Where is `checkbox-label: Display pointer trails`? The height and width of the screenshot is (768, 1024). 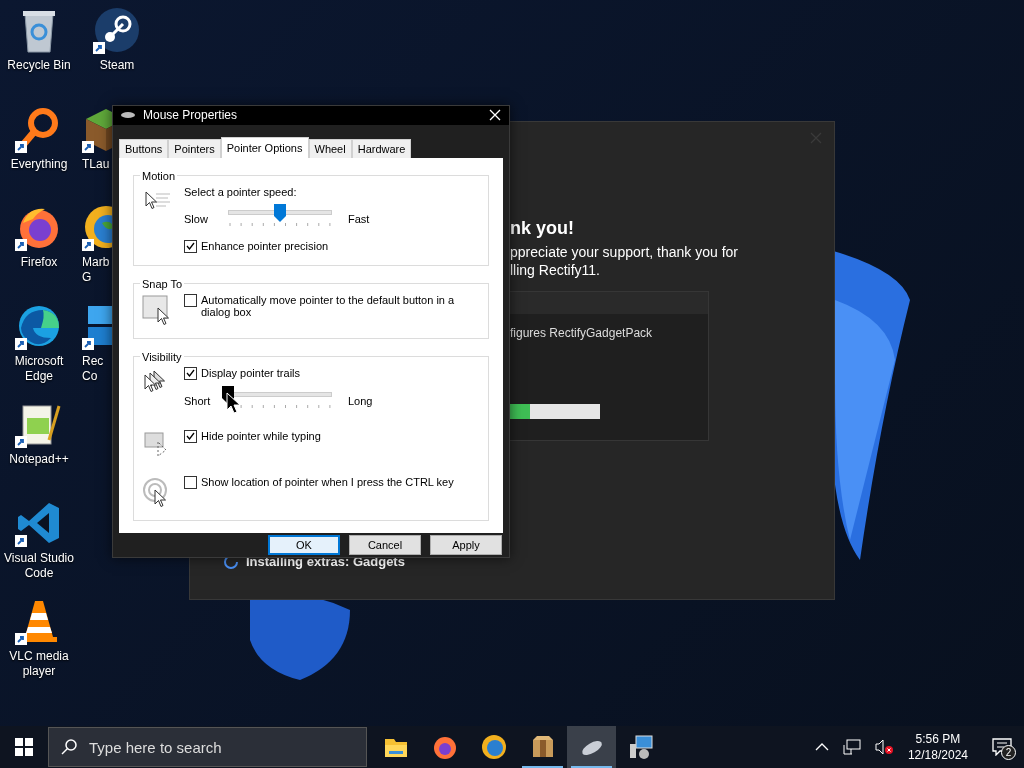 checkbox-label: Display pointer trails is located at coordinates (251, 372).